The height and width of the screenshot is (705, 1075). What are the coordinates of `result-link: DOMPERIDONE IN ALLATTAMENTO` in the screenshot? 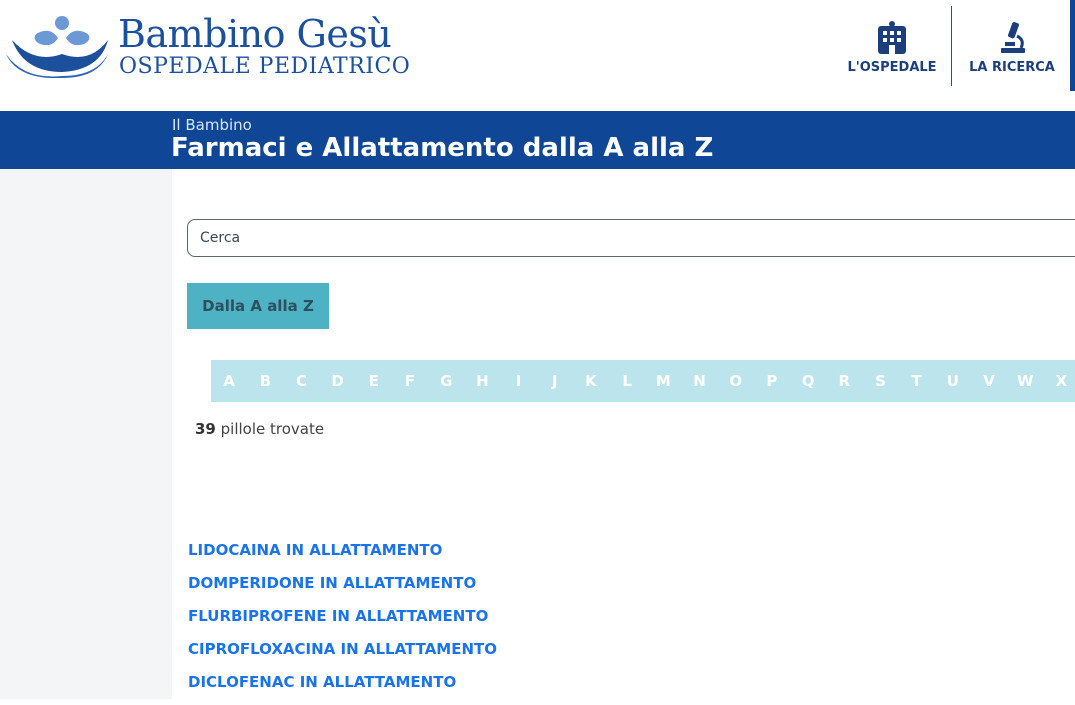 It's located at (332, 583).